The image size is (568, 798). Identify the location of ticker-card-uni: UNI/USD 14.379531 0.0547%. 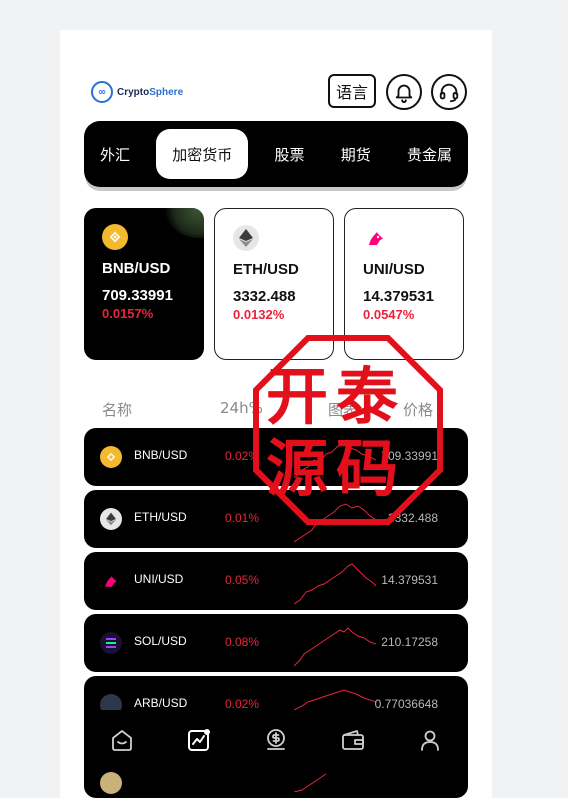
(404, 284).